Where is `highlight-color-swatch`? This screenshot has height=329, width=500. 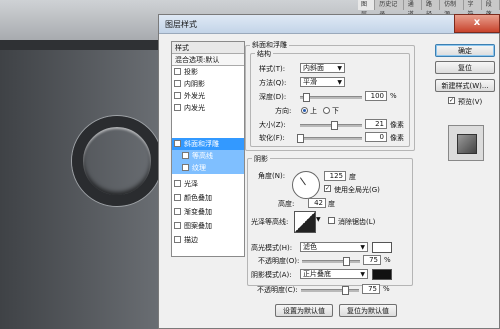
highlight-color-swatch is located at coordinates (382, 247).